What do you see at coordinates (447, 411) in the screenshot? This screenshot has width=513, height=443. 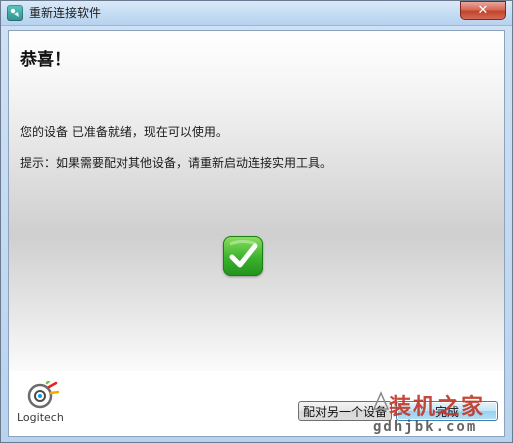 I see `done-button: 完成` at bounding box center [447, 411].